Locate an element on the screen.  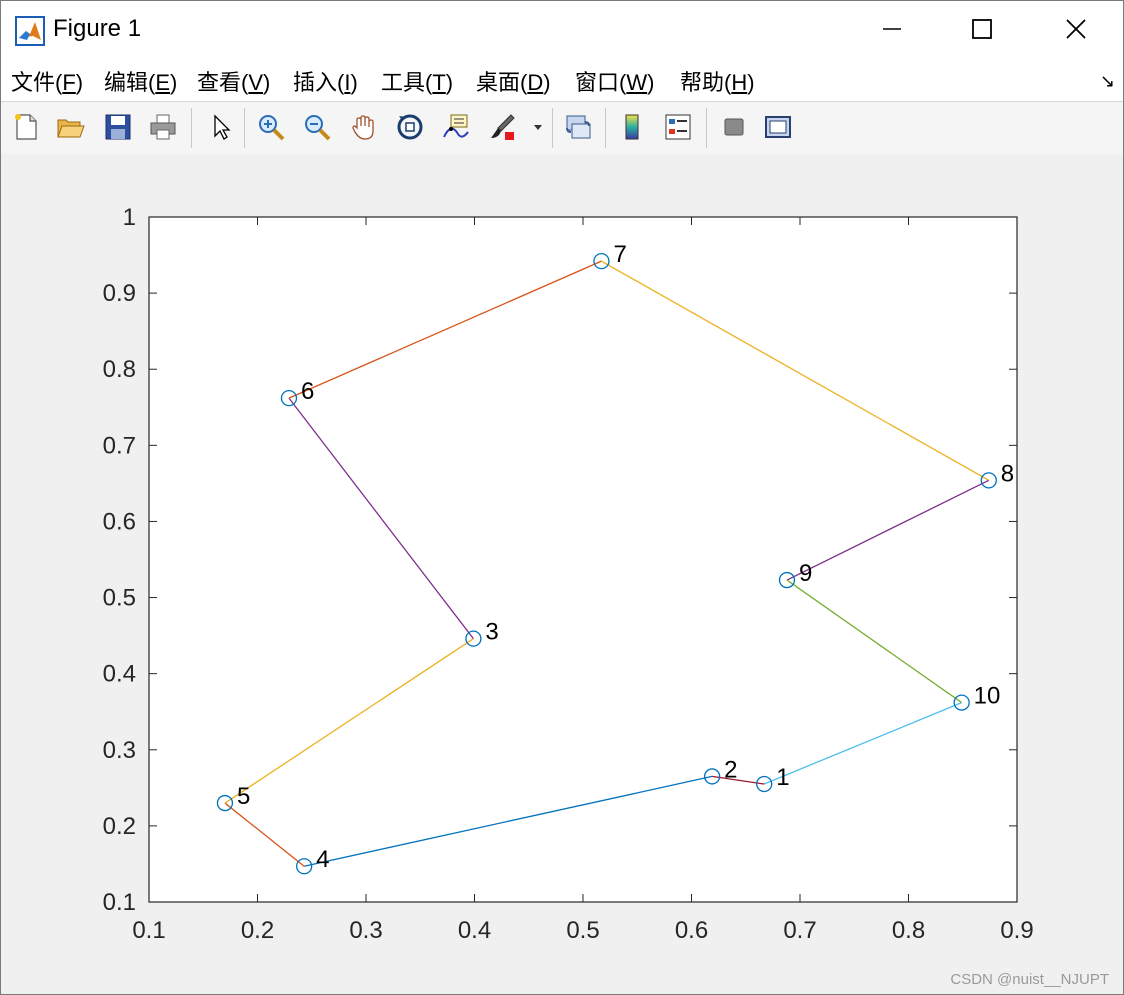
colorbar-icon is located at coordinates (632, 127).